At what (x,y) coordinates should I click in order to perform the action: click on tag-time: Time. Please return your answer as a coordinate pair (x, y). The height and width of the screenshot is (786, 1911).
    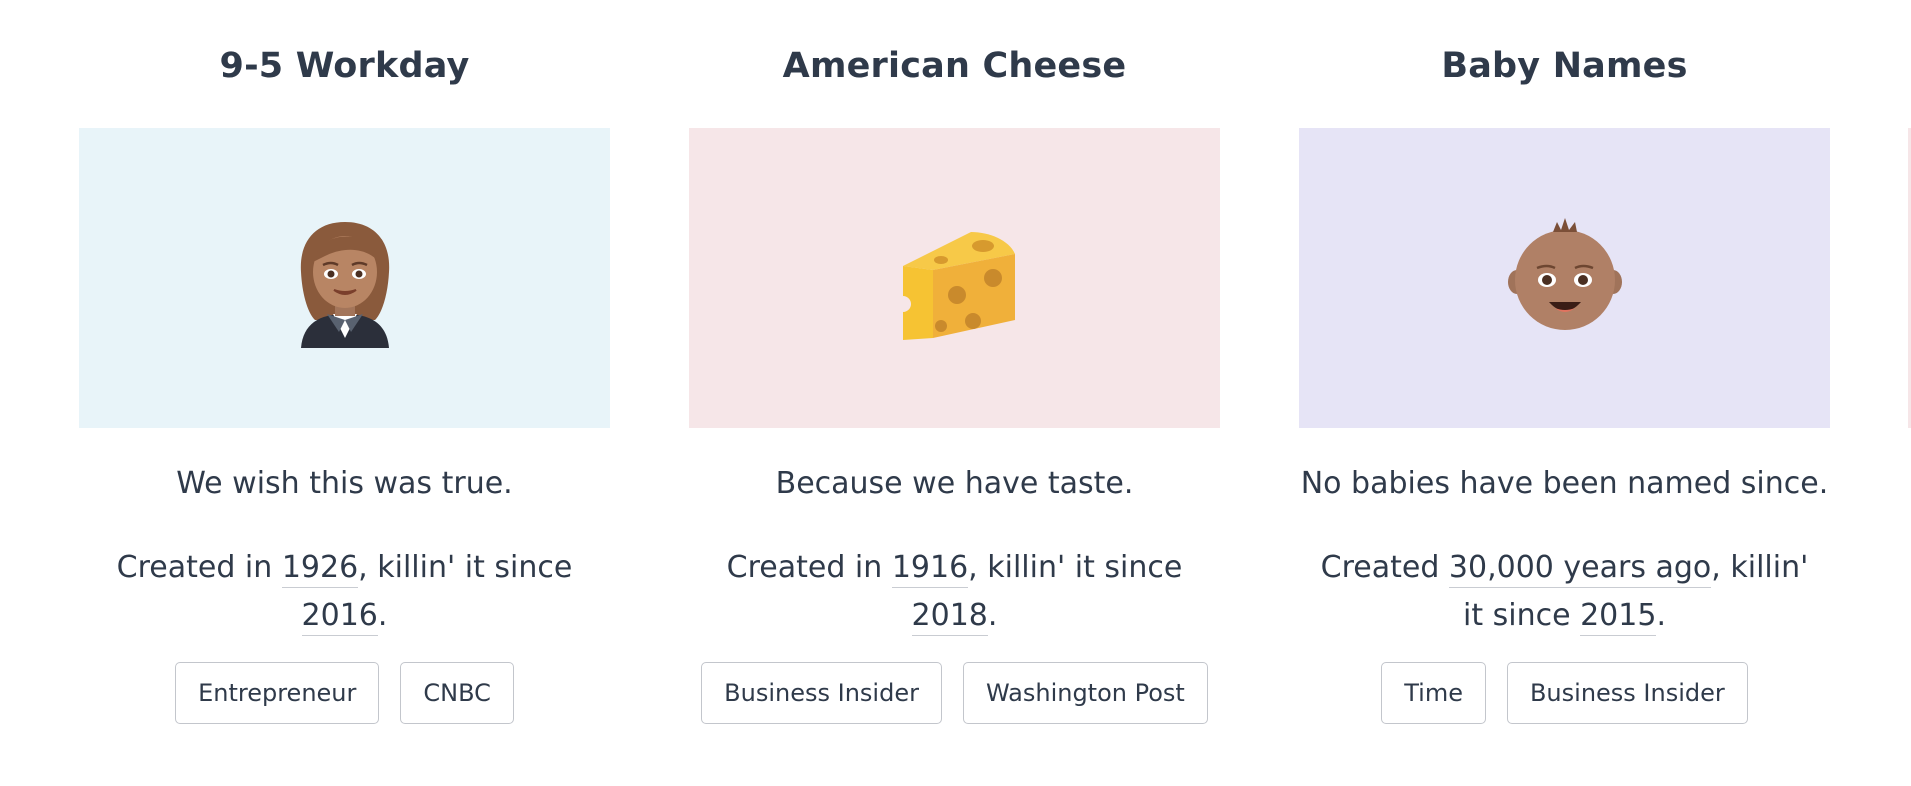
    Looking at the image, I should click on (1433, 693).